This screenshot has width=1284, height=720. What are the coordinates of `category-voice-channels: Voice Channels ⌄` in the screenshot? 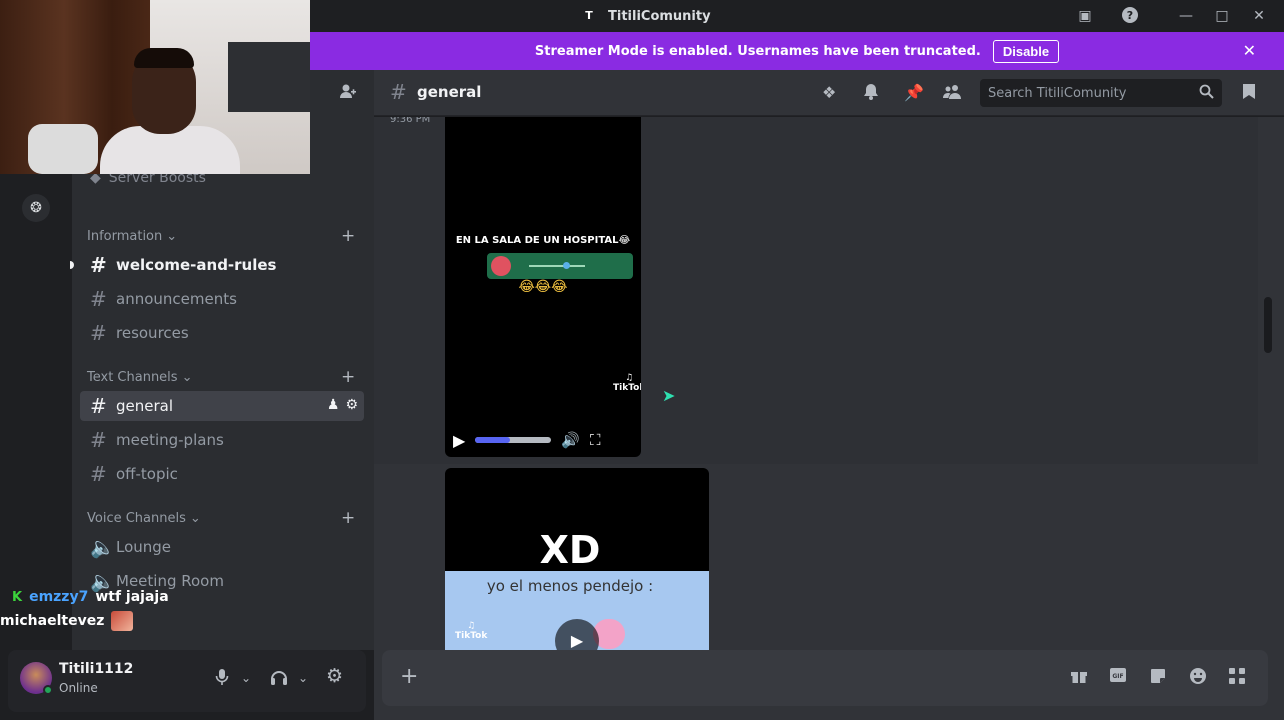 It's located at (144, 518).